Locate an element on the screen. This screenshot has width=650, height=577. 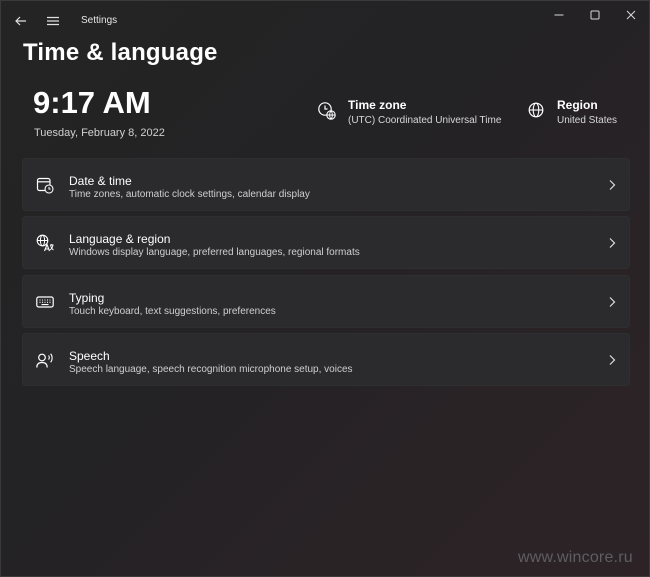
page-title: Time & language is located at coordinates (120, 52).